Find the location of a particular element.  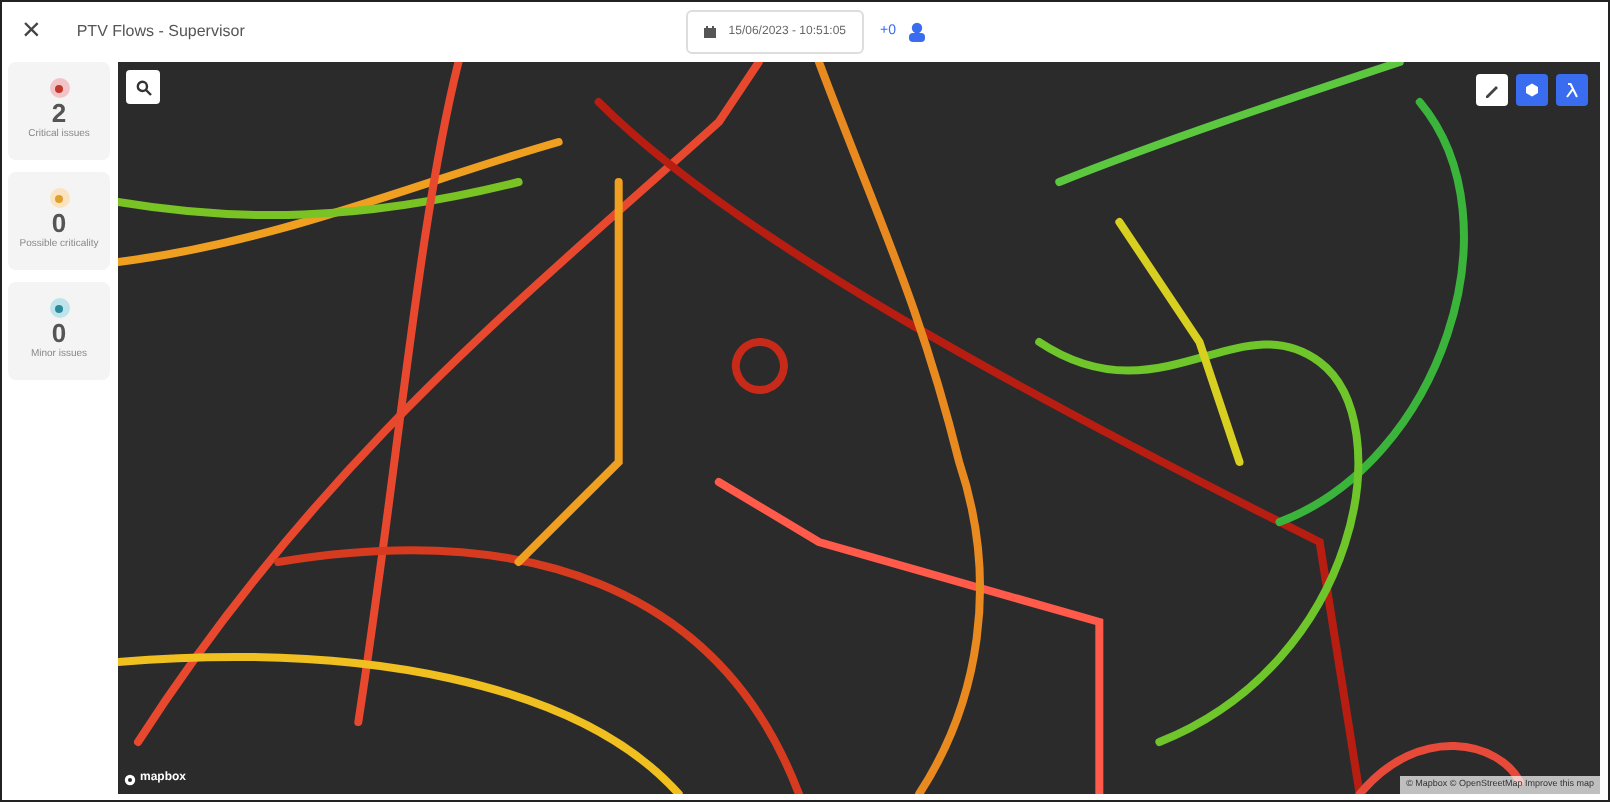

pencil-icon is located at coordinates (1492, 90).